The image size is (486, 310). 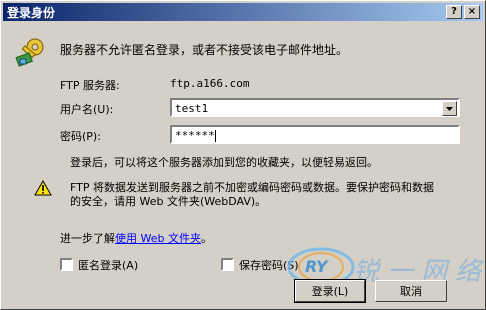 What do you see at coordinates (411, 291) in the screenshot?
I see `cancel-button: 取消` at bounding box center [411, 291].